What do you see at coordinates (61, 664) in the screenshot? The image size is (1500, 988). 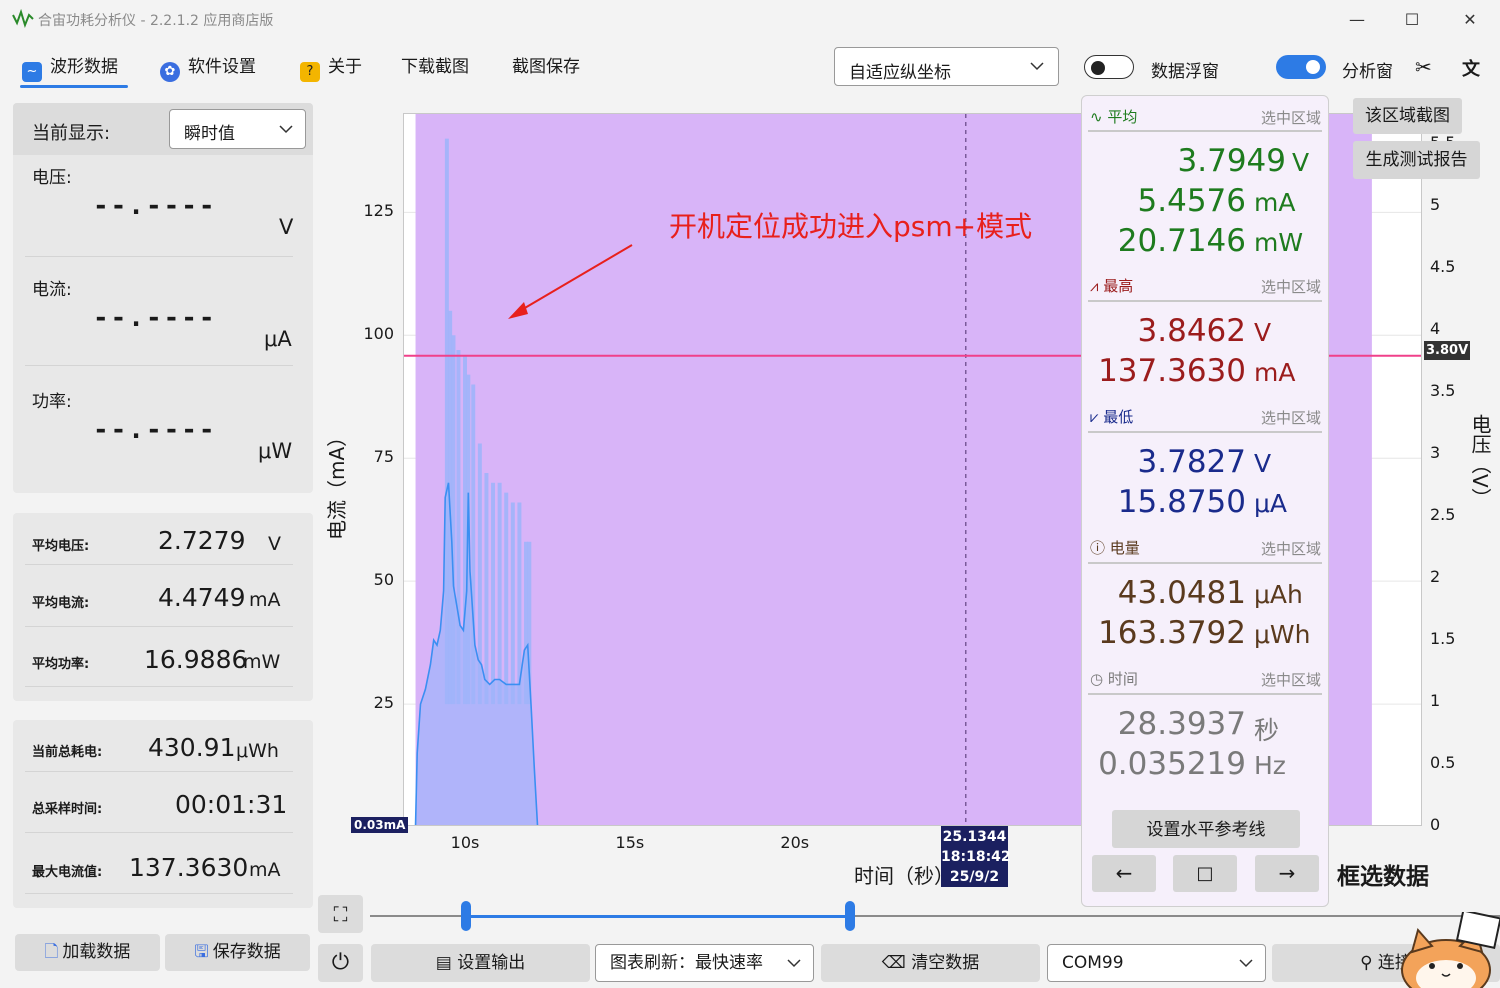 I see `avg-power-label: 平均功率:` at bounding box center [61, 664].